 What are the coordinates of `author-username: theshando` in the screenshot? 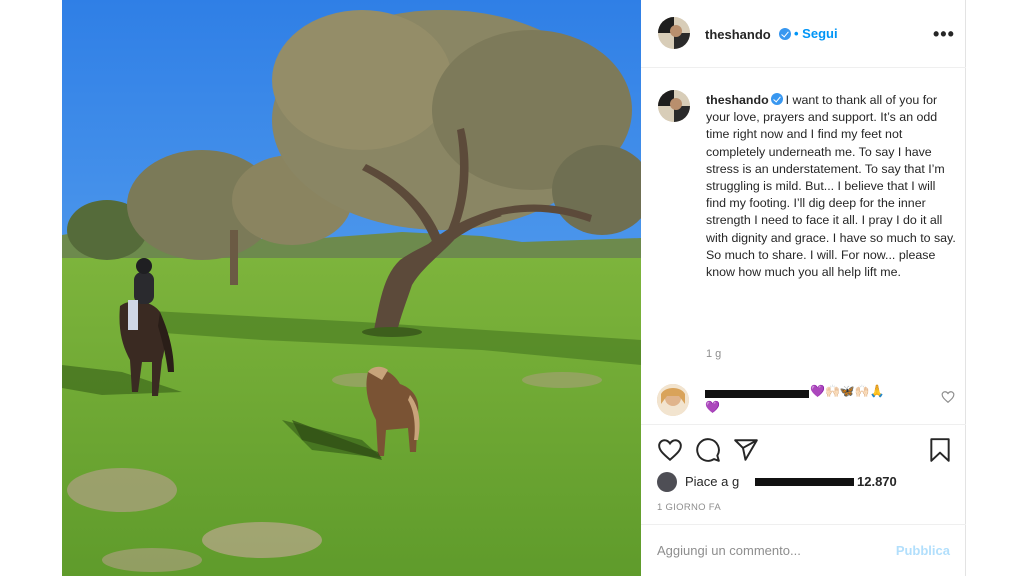 It's located at (738, 34).